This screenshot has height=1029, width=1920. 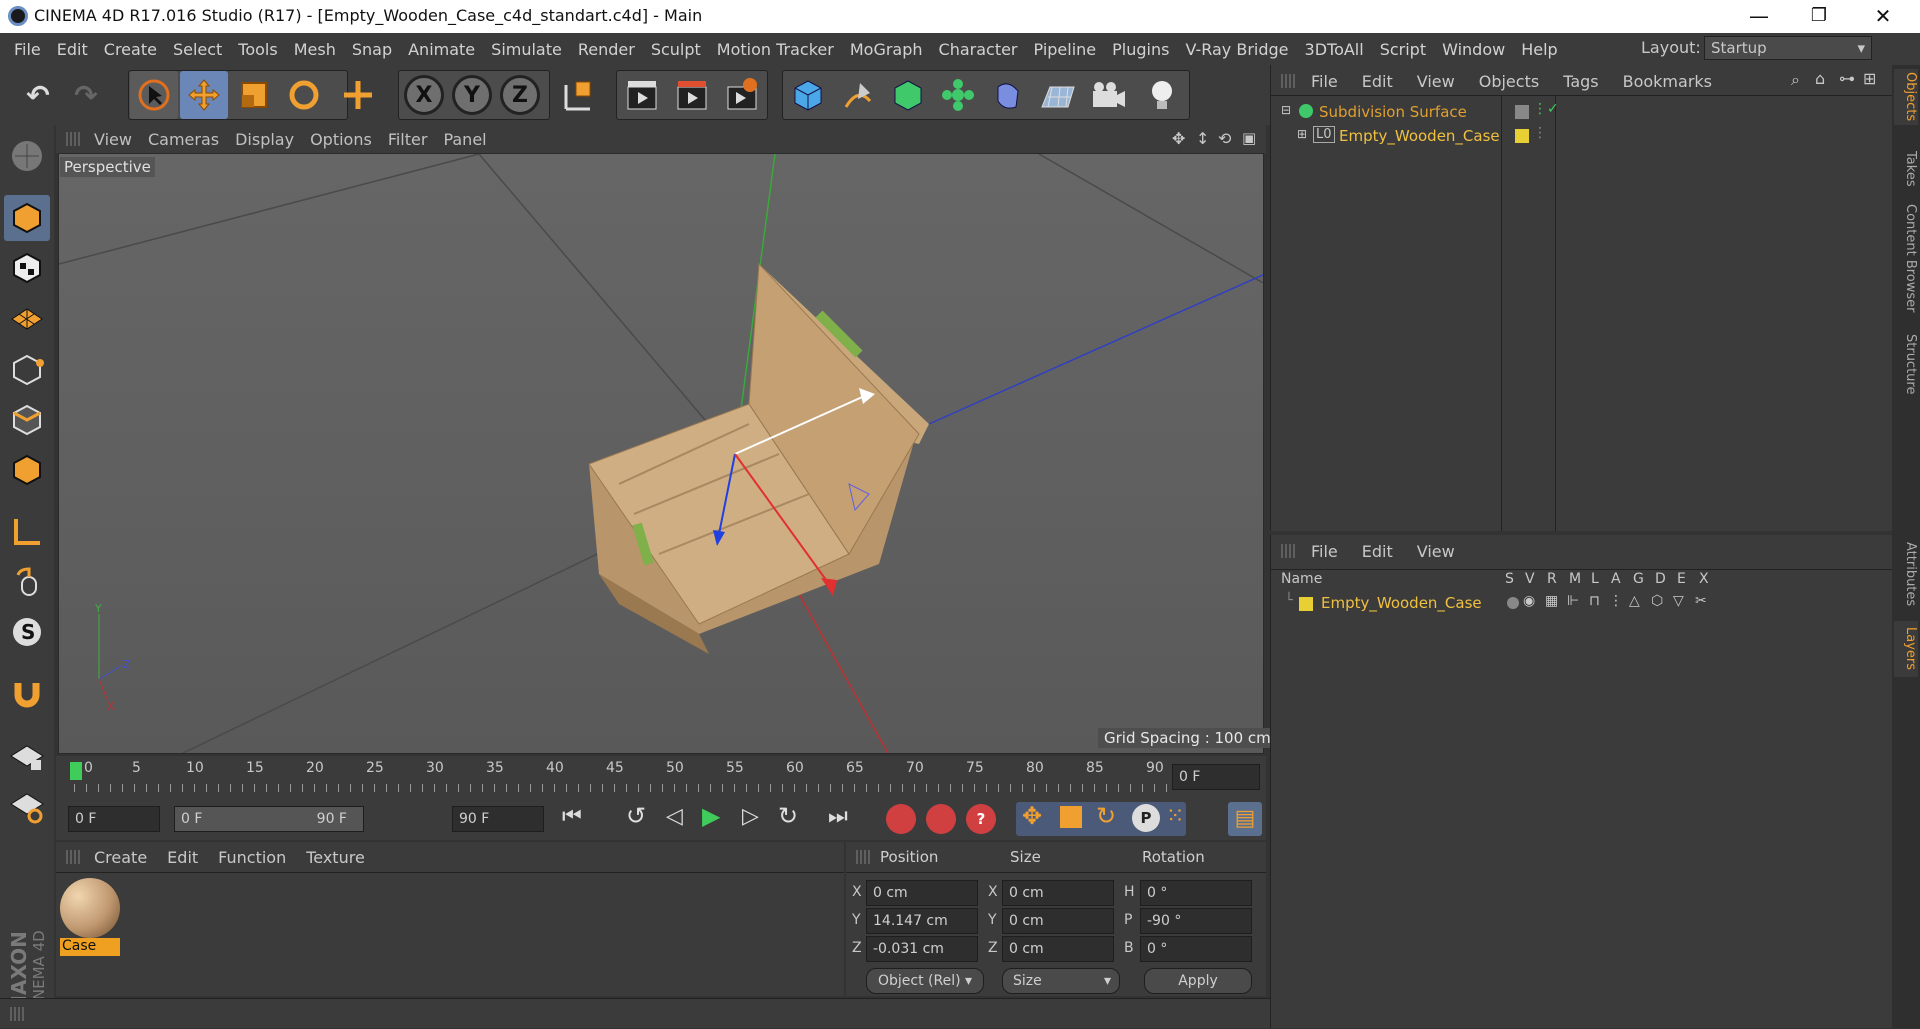 I want to click on render-view-icon, so click(x=642, y=95).